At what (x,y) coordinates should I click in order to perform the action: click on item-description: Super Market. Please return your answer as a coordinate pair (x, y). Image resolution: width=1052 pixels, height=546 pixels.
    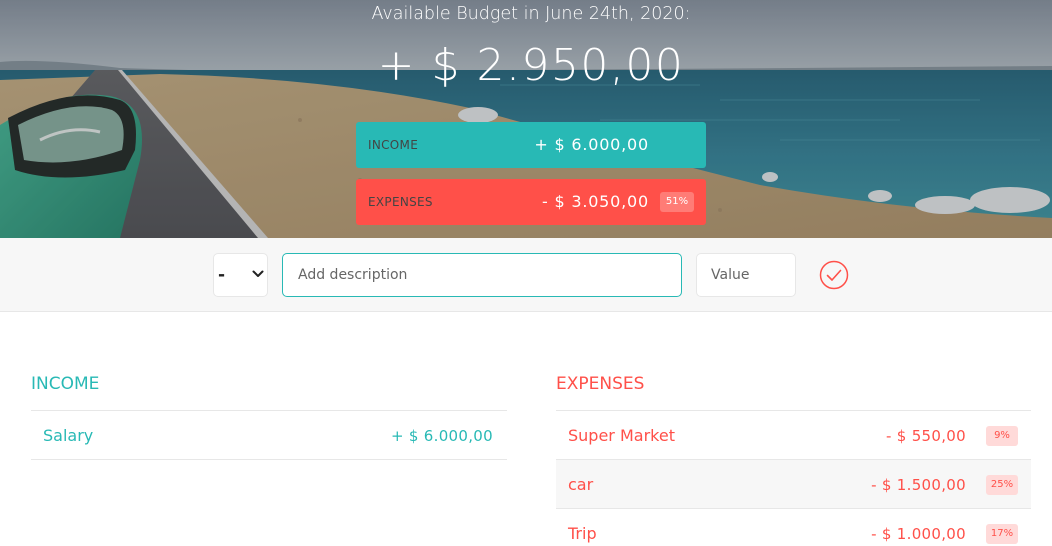
    Looking at the image, I should click on (621, 435).